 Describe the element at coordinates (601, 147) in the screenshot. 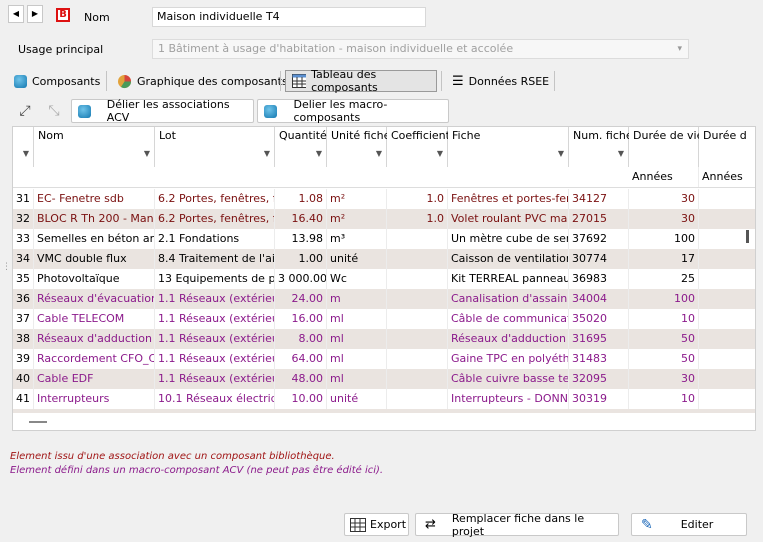

I see `header-num-fiche: Num. fiche ▼` at that location.